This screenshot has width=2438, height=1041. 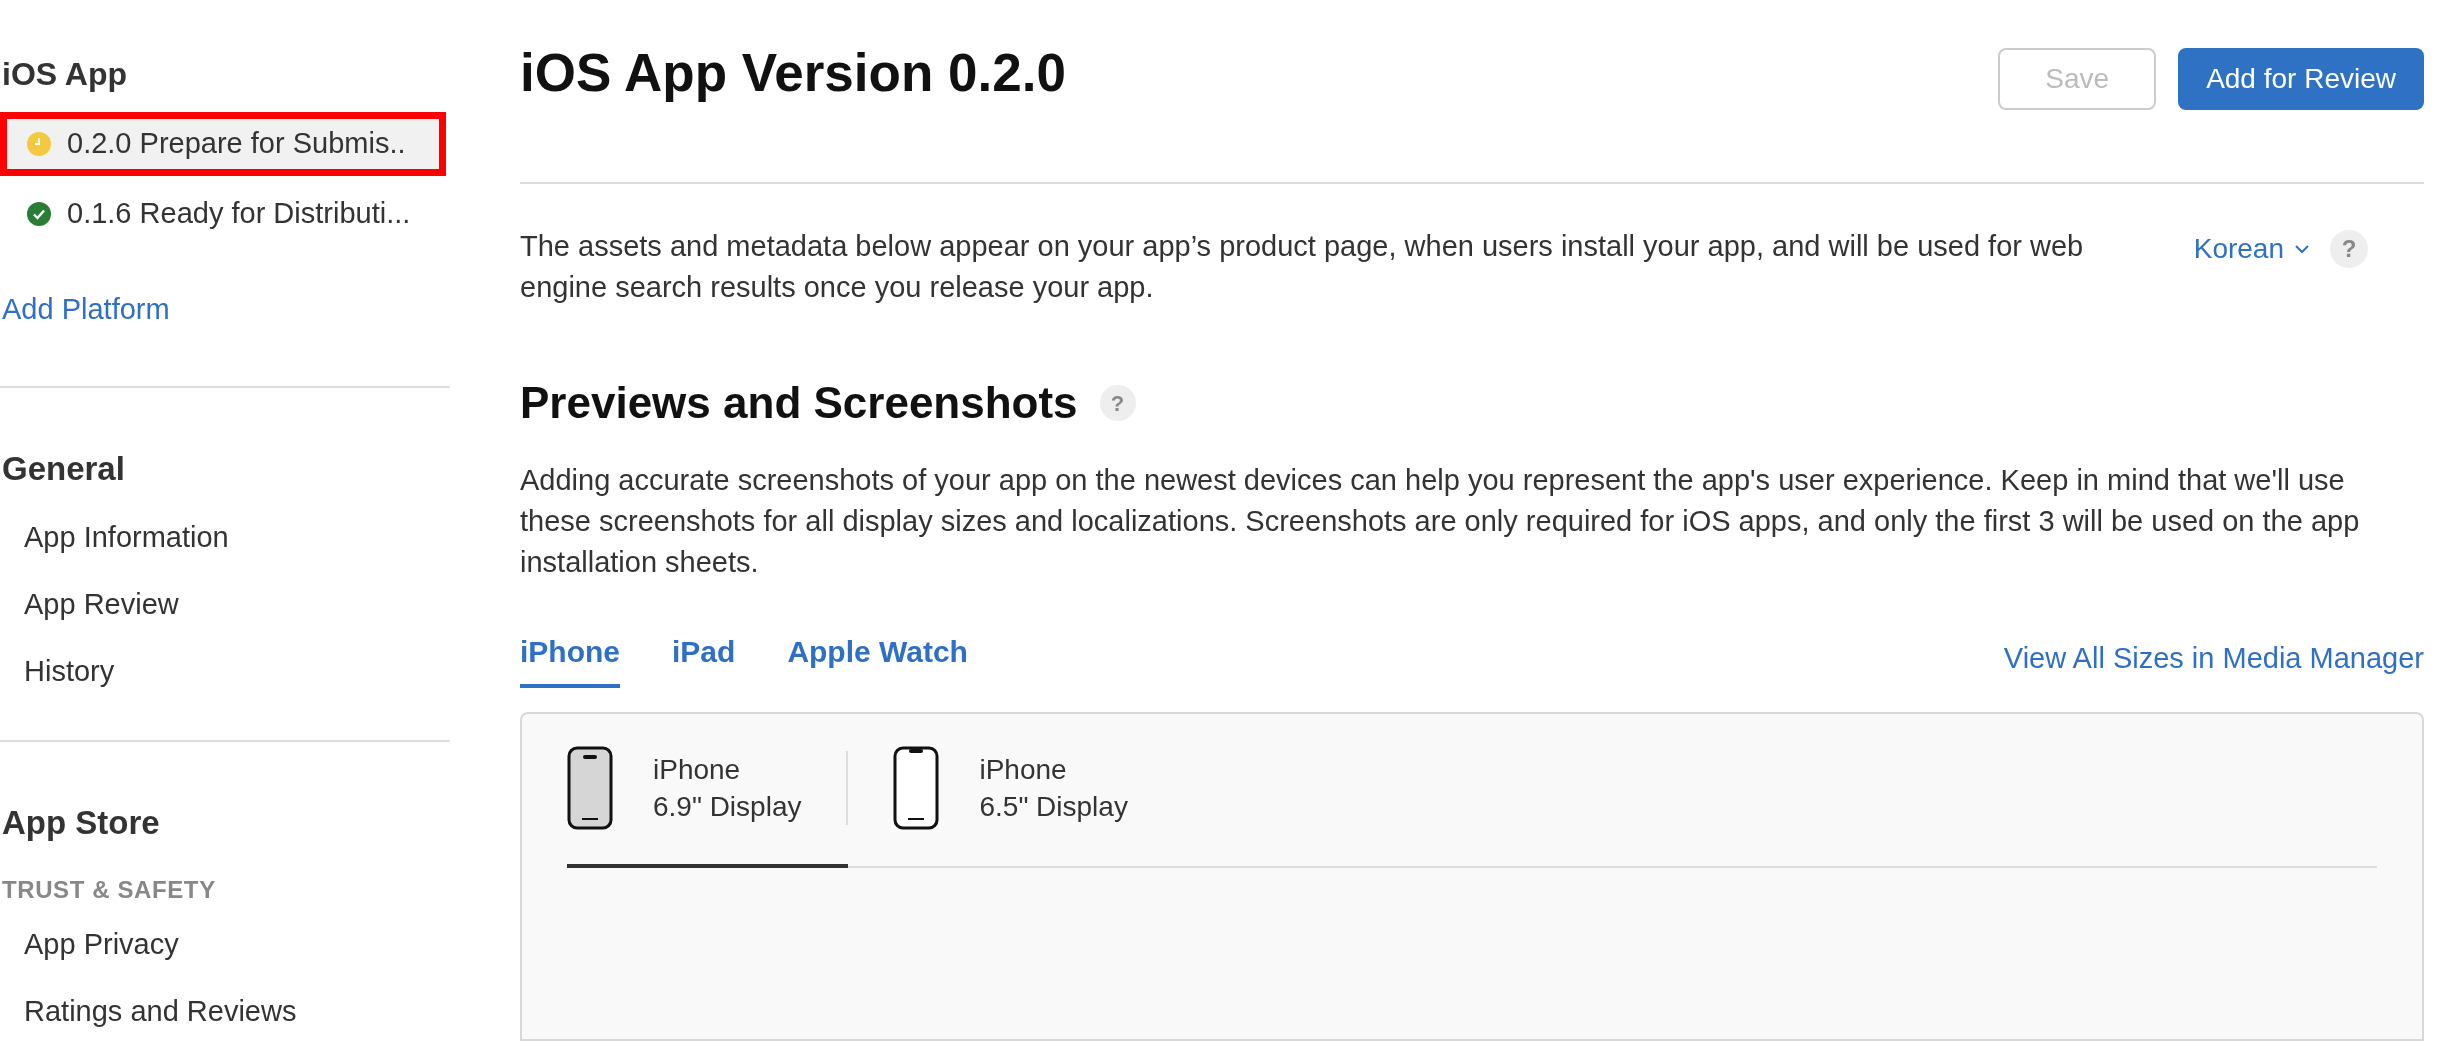 I want to click on media-manager-link: View All Sizes in Media Manager, so click(x=2213, y=662).